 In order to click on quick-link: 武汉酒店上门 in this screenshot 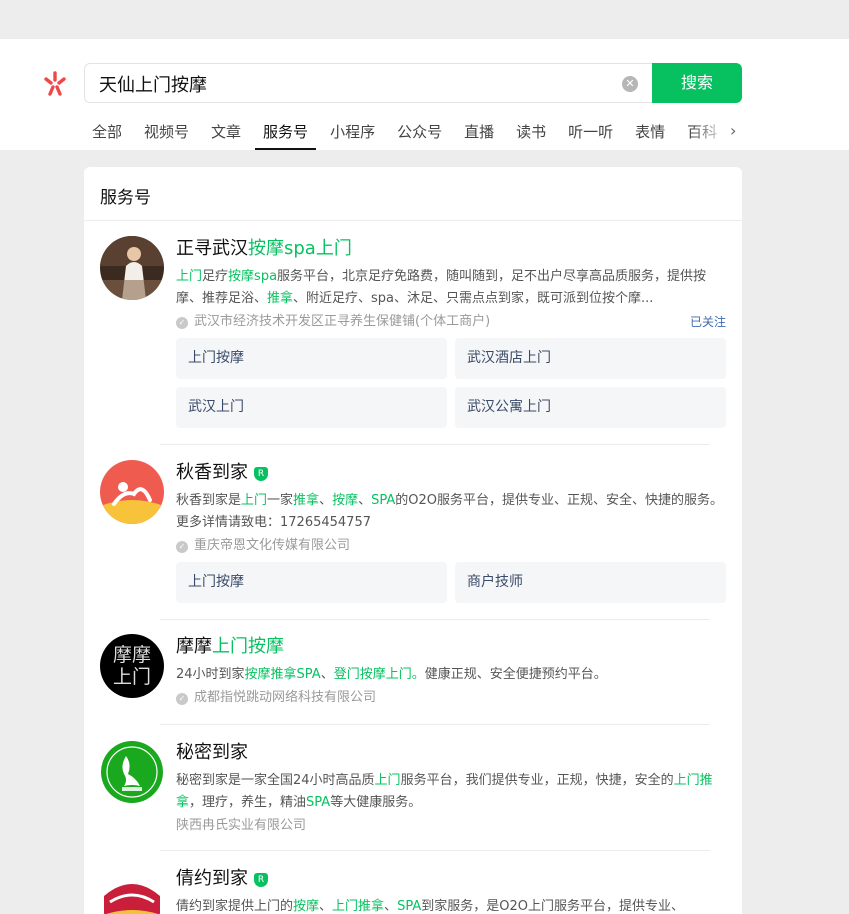, I will do `click(590, 358)`.